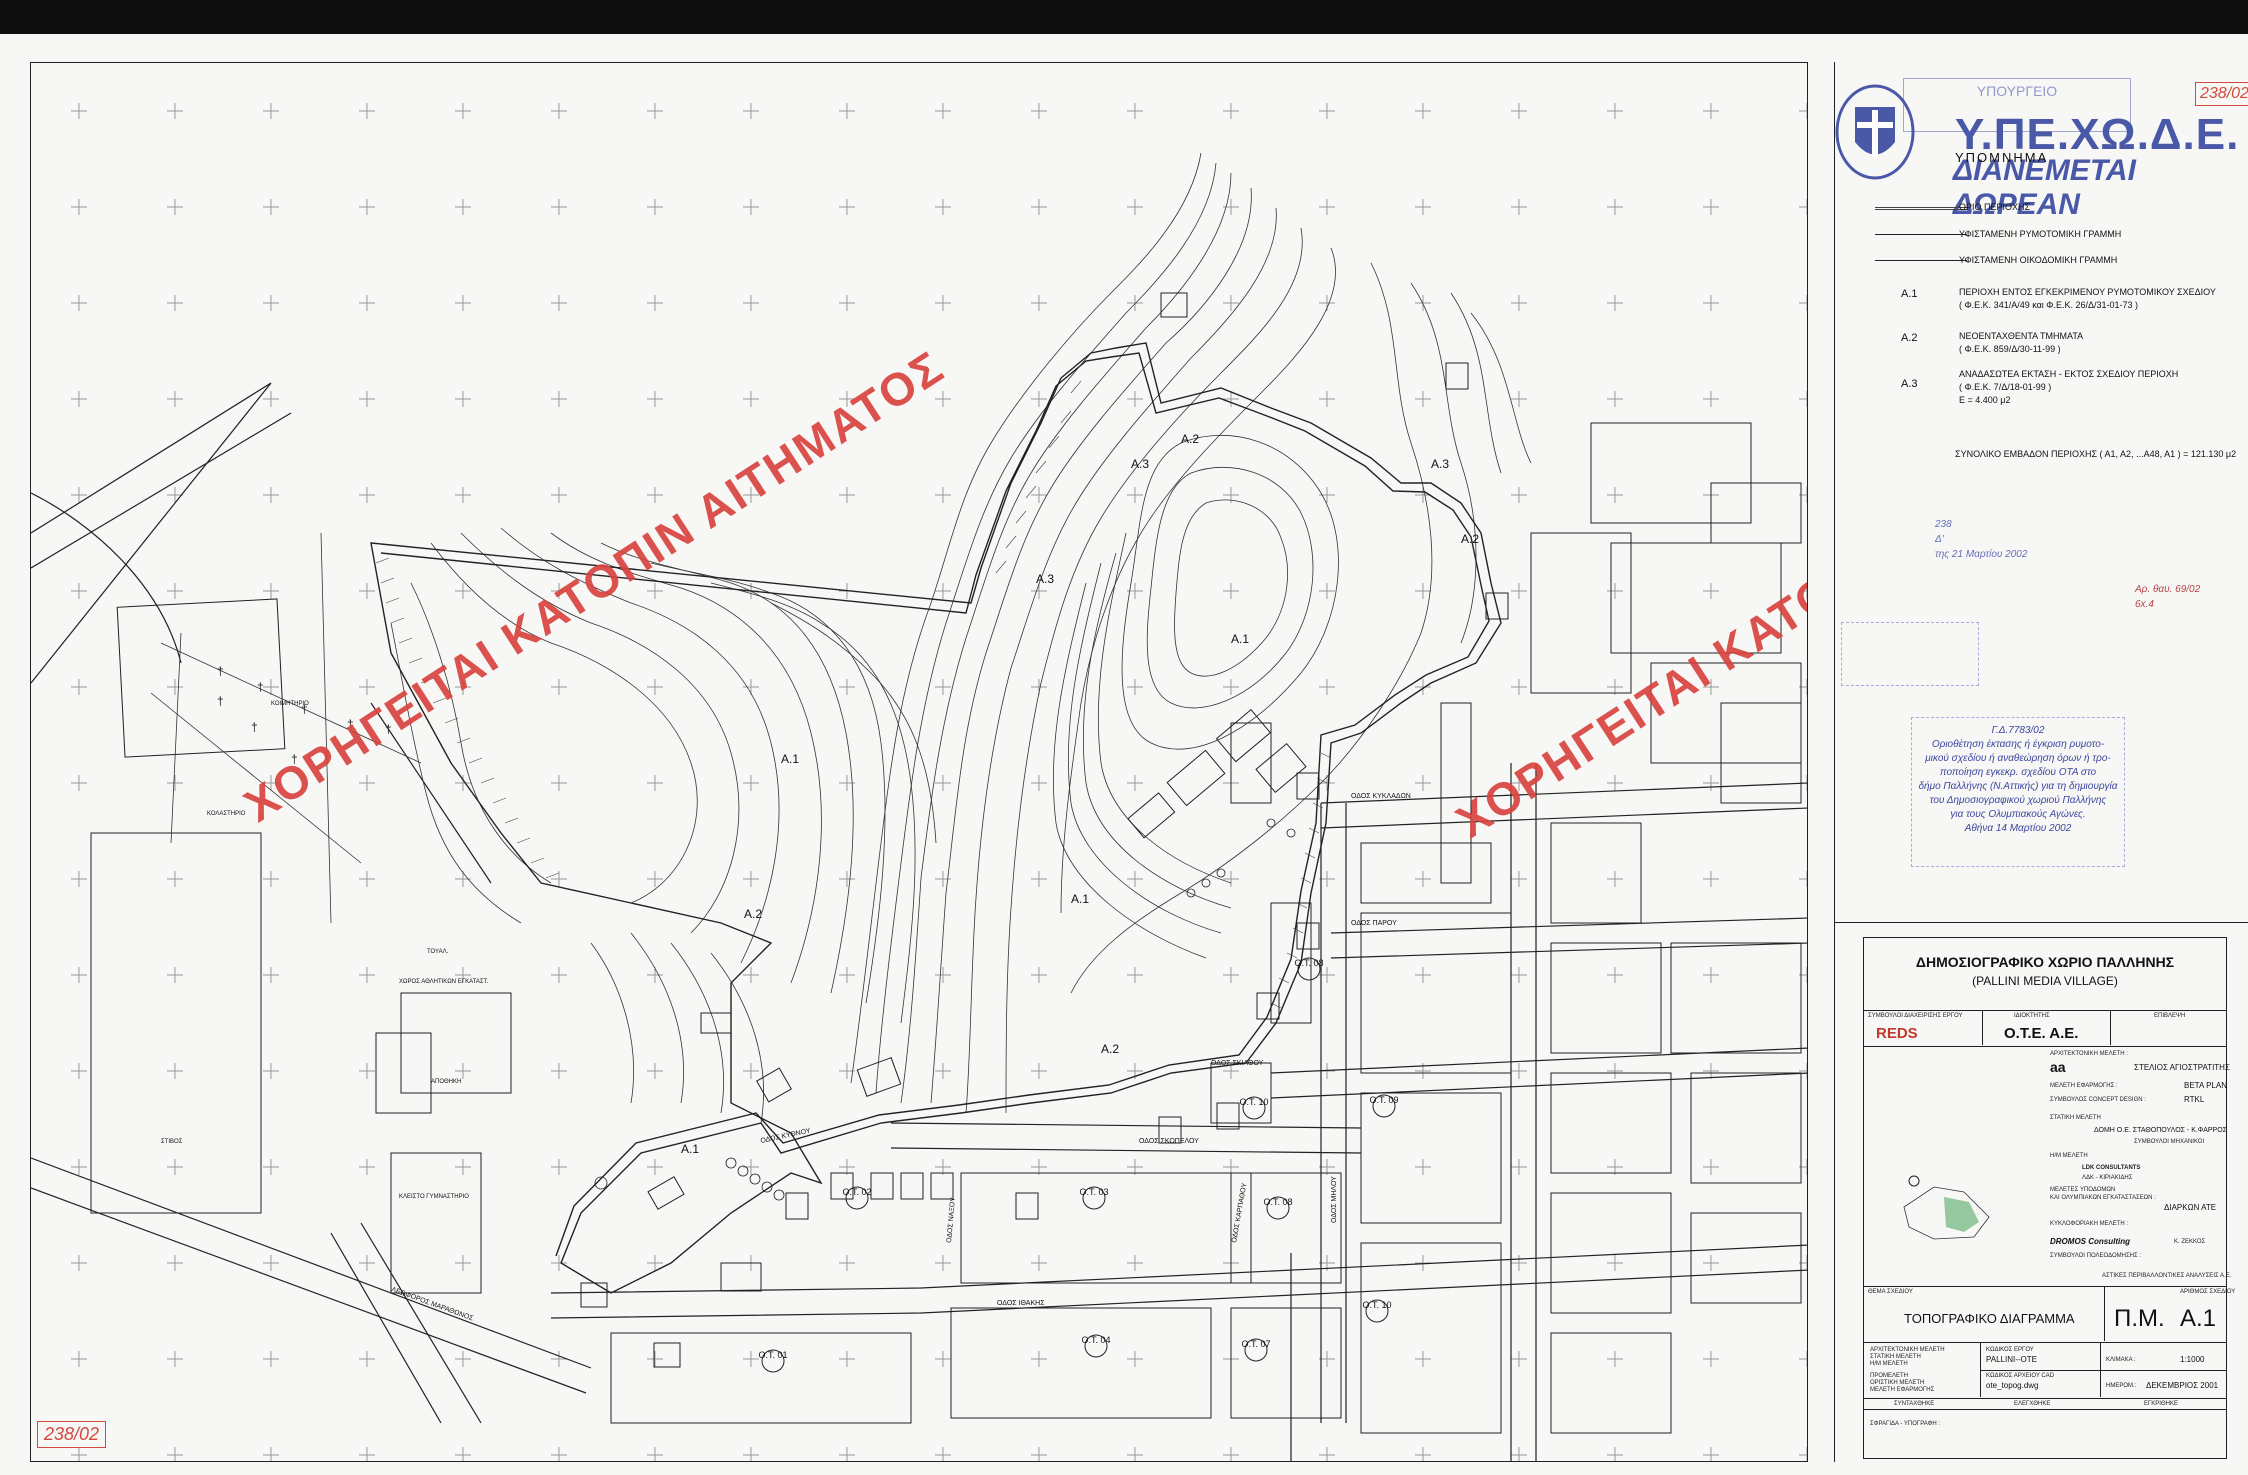 The width and height of the screenshot is (2248, 1475). I want to click on project-title: ΔΗΜΟΣΙΟΓΡΑΦΙΚΟ ΧΩΡΙΟ ΠΑΛΛΗΝΗΣ, so click(2045, 962).